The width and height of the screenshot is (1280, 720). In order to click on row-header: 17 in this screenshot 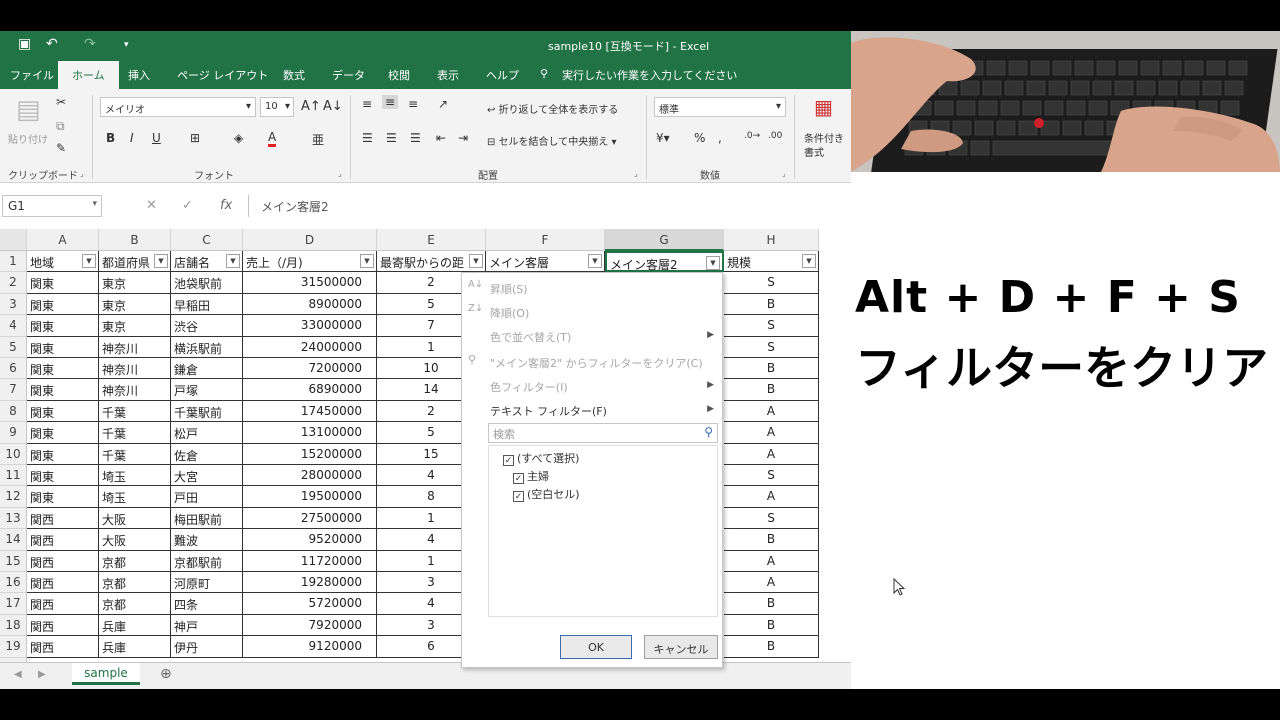, I will do `click(13, 604)`.